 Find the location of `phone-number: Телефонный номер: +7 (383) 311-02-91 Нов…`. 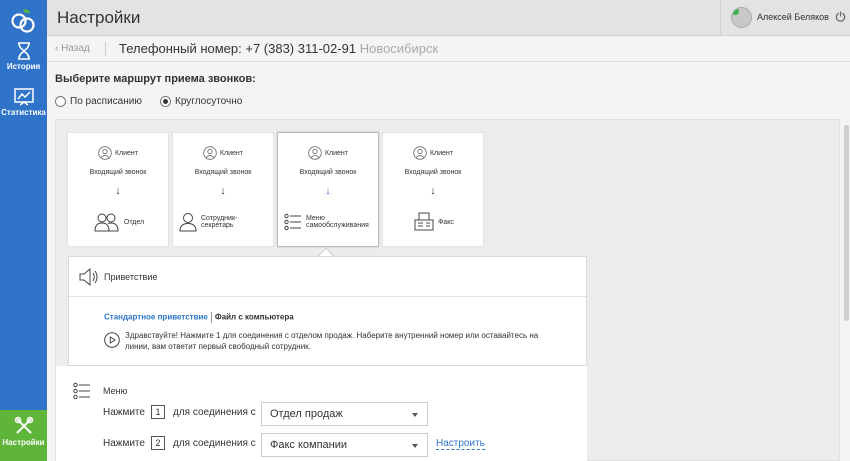

phone-number: Телефонный номер: +7 (383) 311-02-91 Нов… is located at coordinates (278, 48).